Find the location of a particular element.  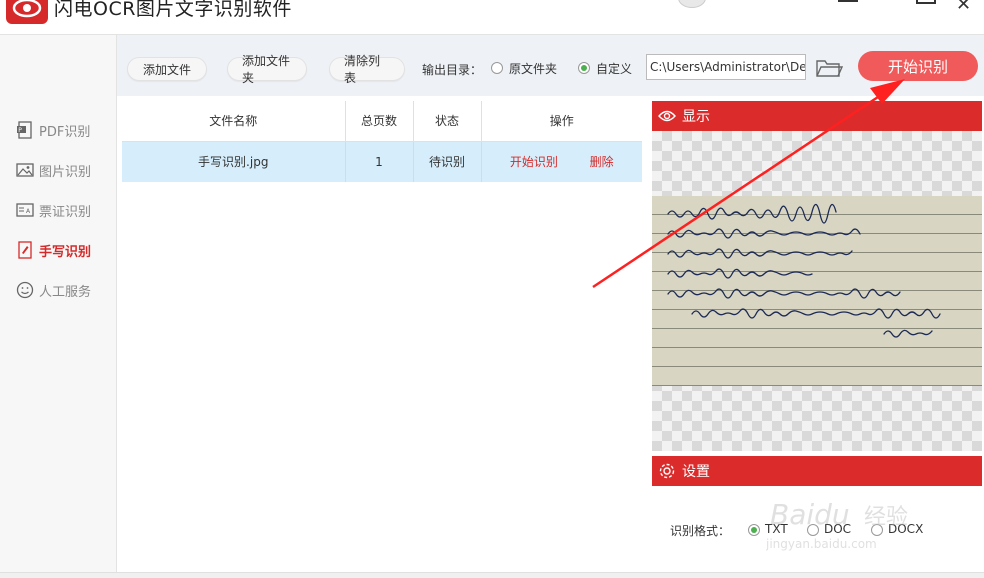

output-dir-label: 输出目录： is located at coordinates (452, 70).